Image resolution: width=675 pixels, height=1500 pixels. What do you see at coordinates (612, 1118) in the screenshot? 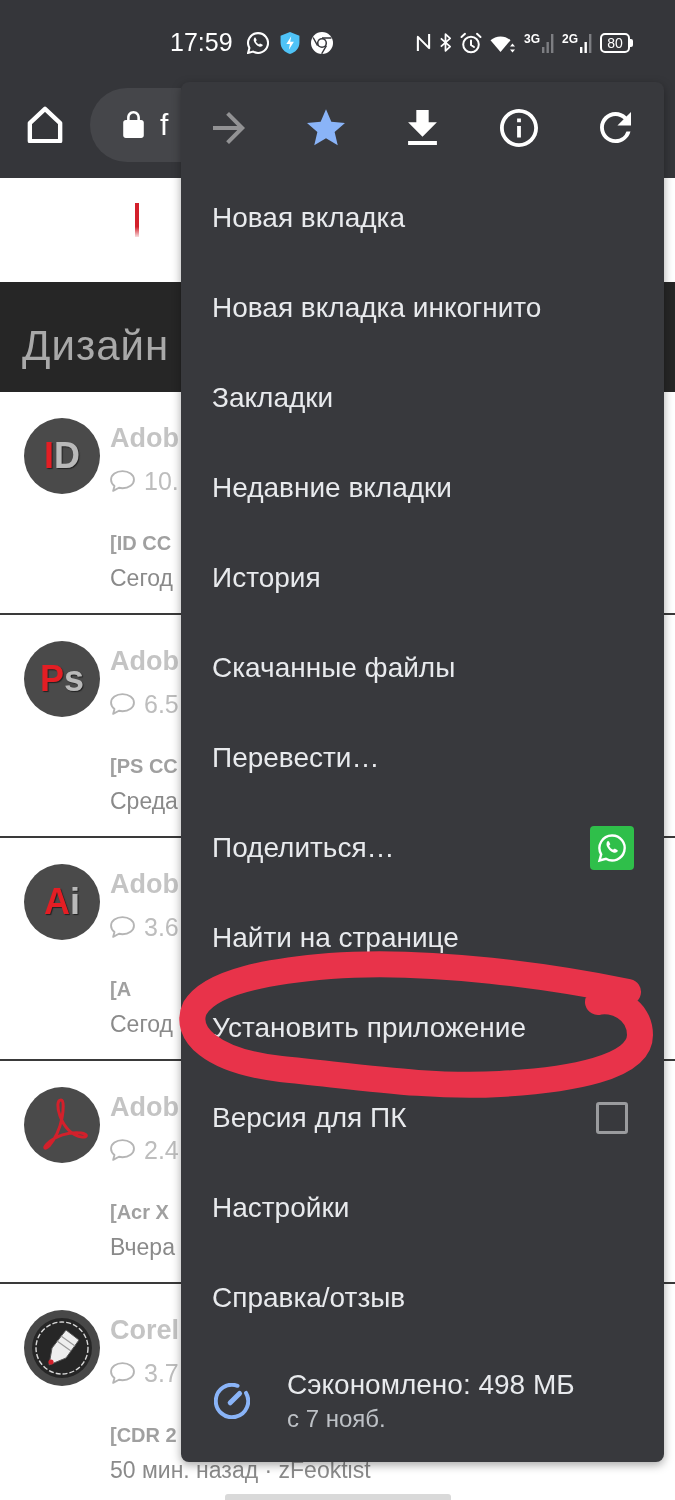
I see `checkbox` at bounding box center [612, 1118].